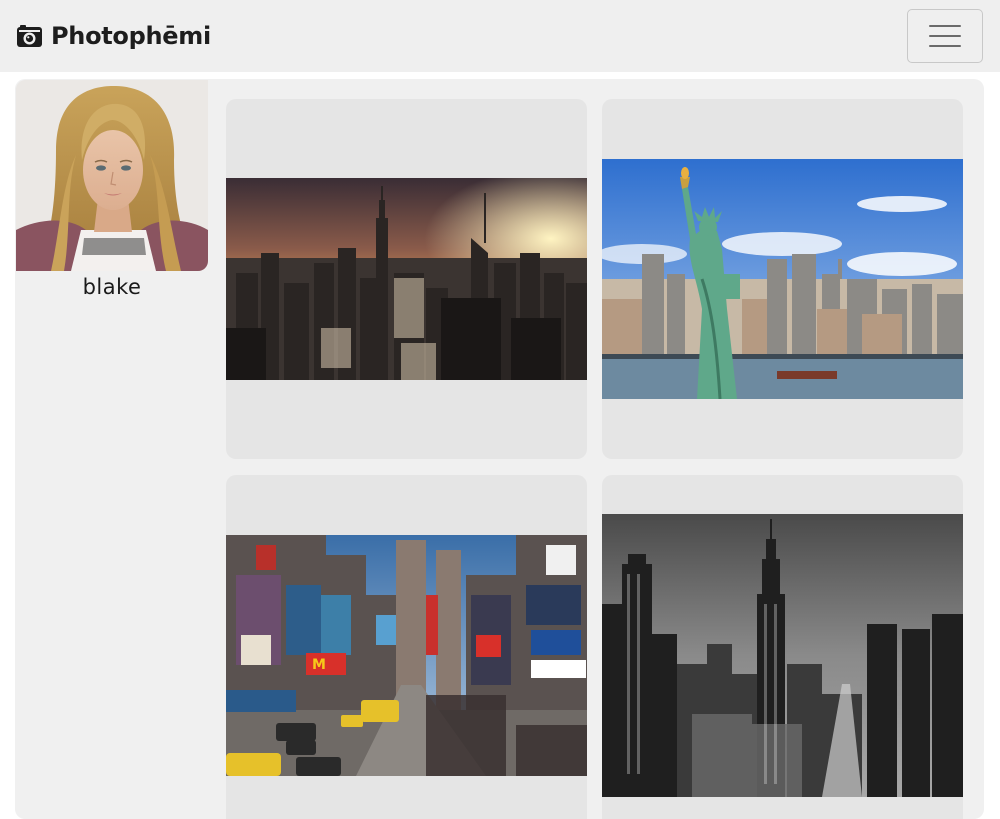 Image resolution: width=1000 pixels, height=819 pixels. I want to click on navbar: Photophēmi, so click(500, 36).